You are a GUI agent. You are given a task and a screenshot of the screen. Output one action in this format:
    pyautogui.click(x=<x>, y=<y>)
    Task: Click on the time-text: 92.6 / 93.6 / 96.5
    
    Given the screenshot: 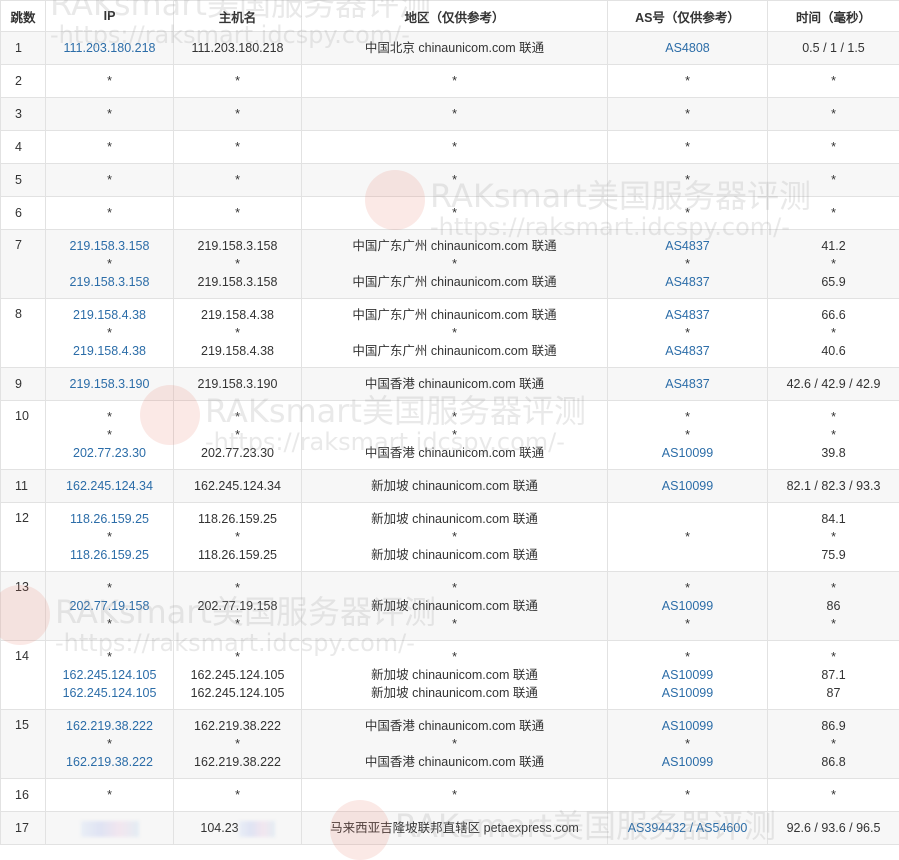 What is the action you would take?
    pyautogui.click(x=834, y=828)
    